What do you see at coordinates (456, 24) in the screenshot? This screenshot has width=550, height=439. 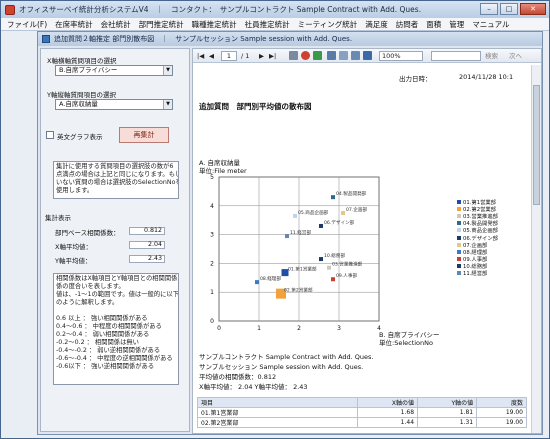 I see `menu-admin: 管理` at bounding box center [456, 24].